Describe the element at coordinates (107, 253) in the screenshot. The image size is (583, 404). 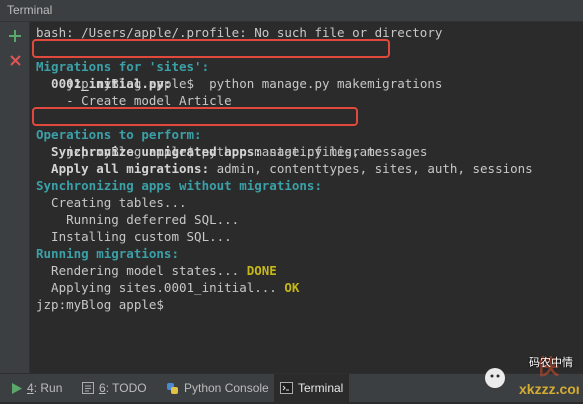
I see `terminal-line: Running migrations:` at that location.